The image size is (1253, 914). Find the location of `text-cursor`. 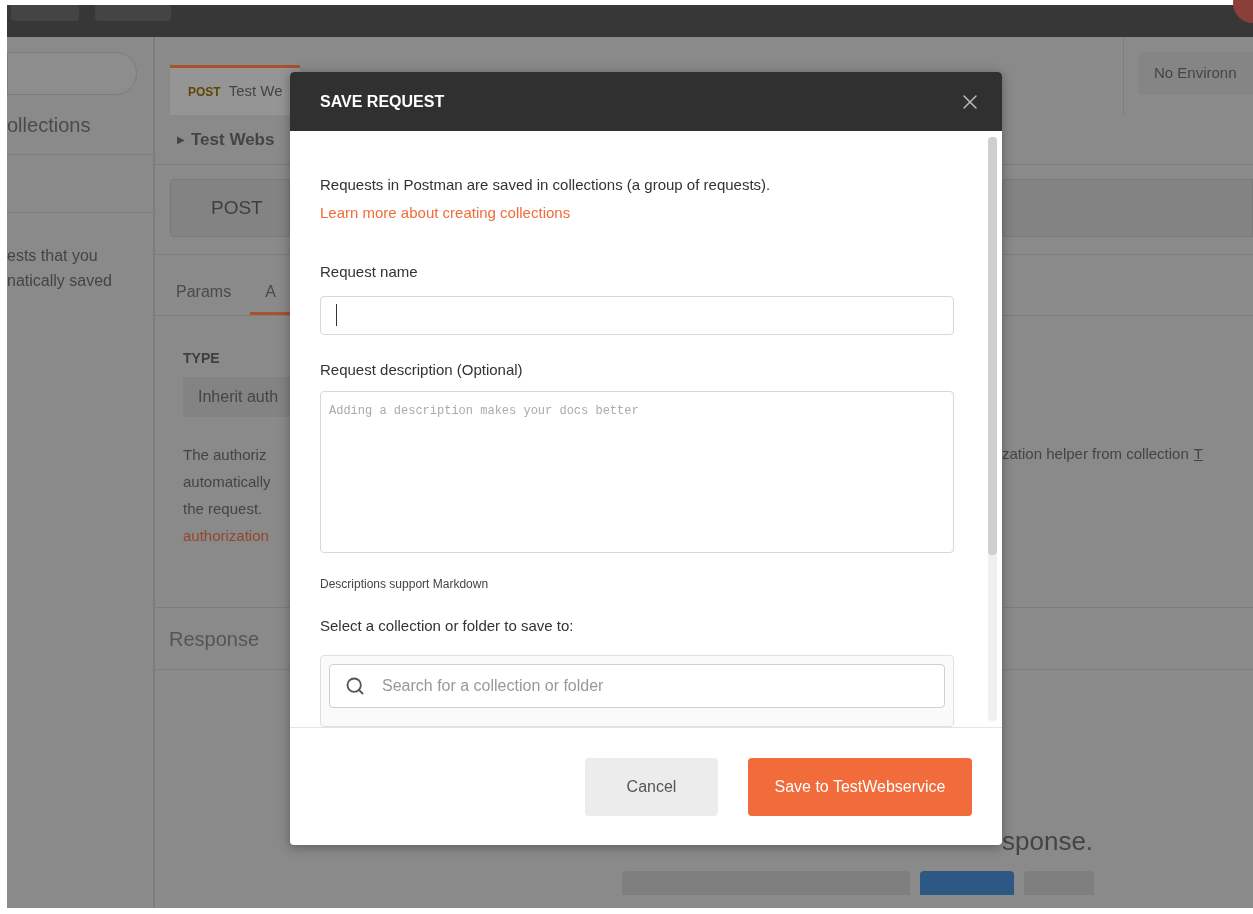

text-cursor is located at coordinates (336, 315).